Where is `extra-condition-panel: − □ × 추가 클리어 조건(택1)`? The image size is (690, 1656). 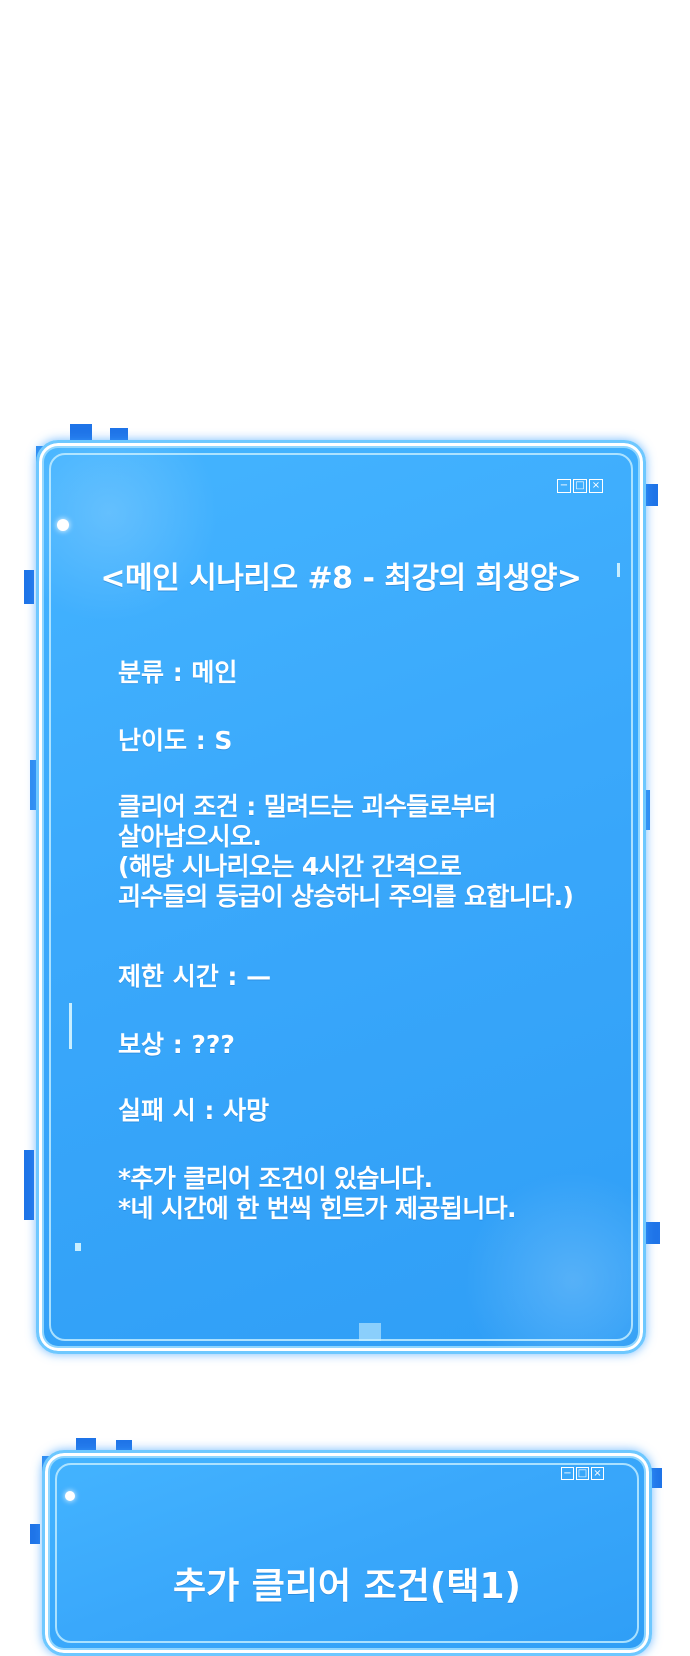
extra-condition-panel: − □ × 추가 클리어 조건(택1) is located at coordinates (347, 1553).